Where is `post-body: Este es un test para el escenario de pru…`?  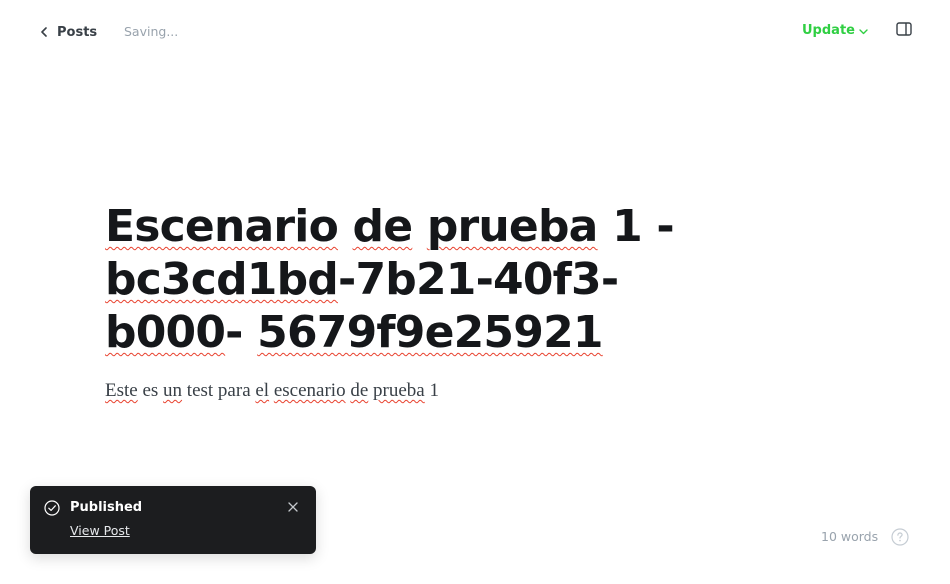 post-body: Este es un test para el escenario de pru… is located at coordinates (272, 391).